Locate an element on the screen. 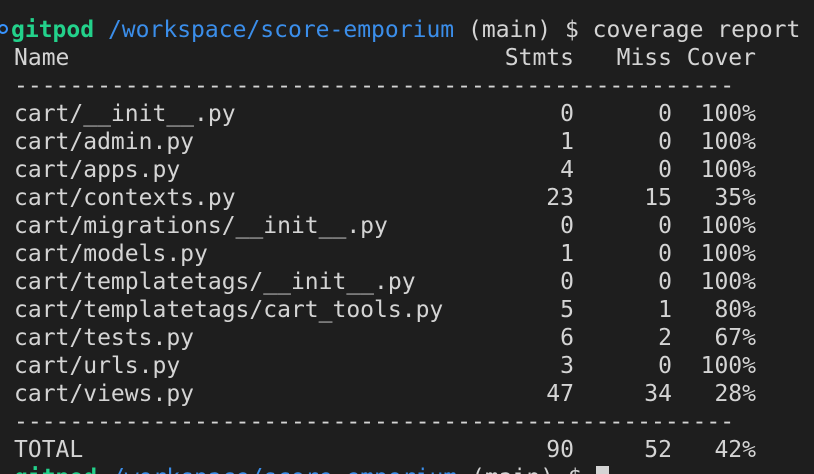 This screenshot has height=474, width=814. row-name: cart/migrations/__init__.py is located at coordinates (201, 226).